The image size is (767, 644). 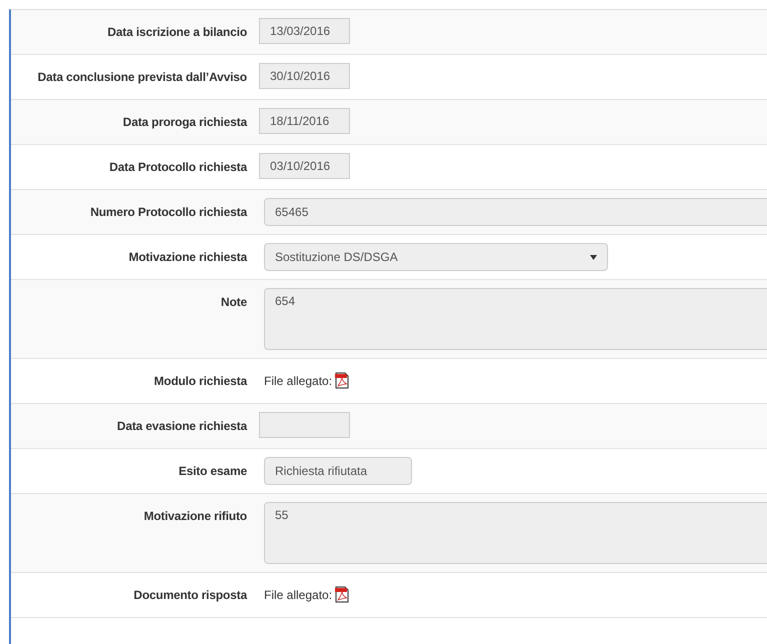 What do you see at coordinates (304, 31) in the screenshot?
I see `date-field: 13/03/2016` at bounding box center [304, 31].